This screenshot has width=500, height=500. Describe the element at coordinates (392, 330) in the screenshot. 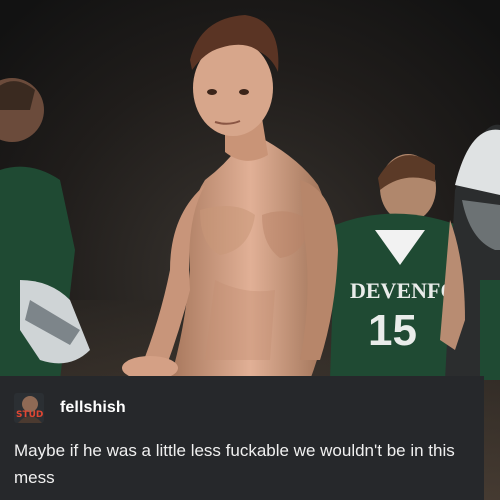

I see `jersey-number: 15` at that location.